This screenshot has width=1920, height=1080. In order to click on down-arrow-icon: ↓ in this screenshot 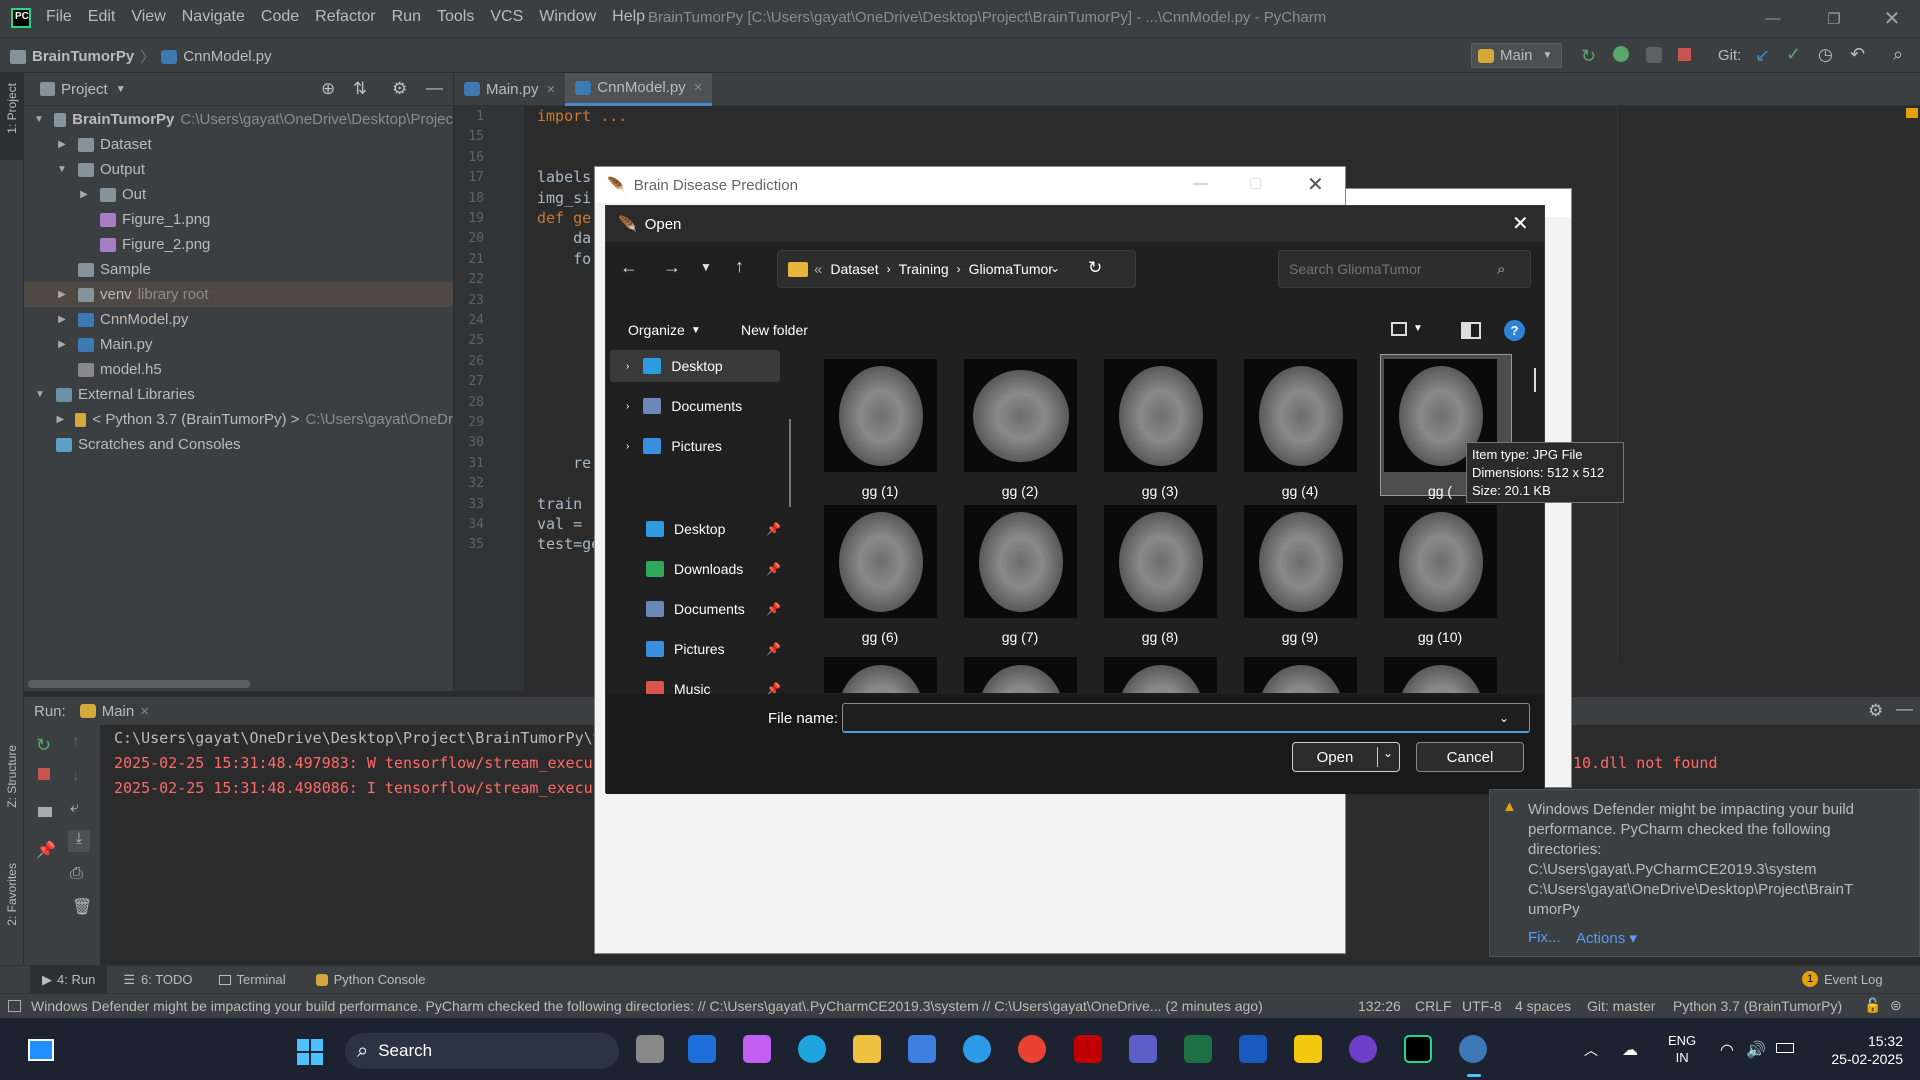, I will do `click(76, 775)`.